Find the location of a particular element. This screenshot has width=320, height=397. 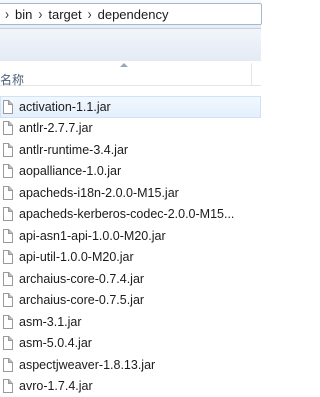

file-row: asm-3.1.jar is located at coordinates (130, 322).